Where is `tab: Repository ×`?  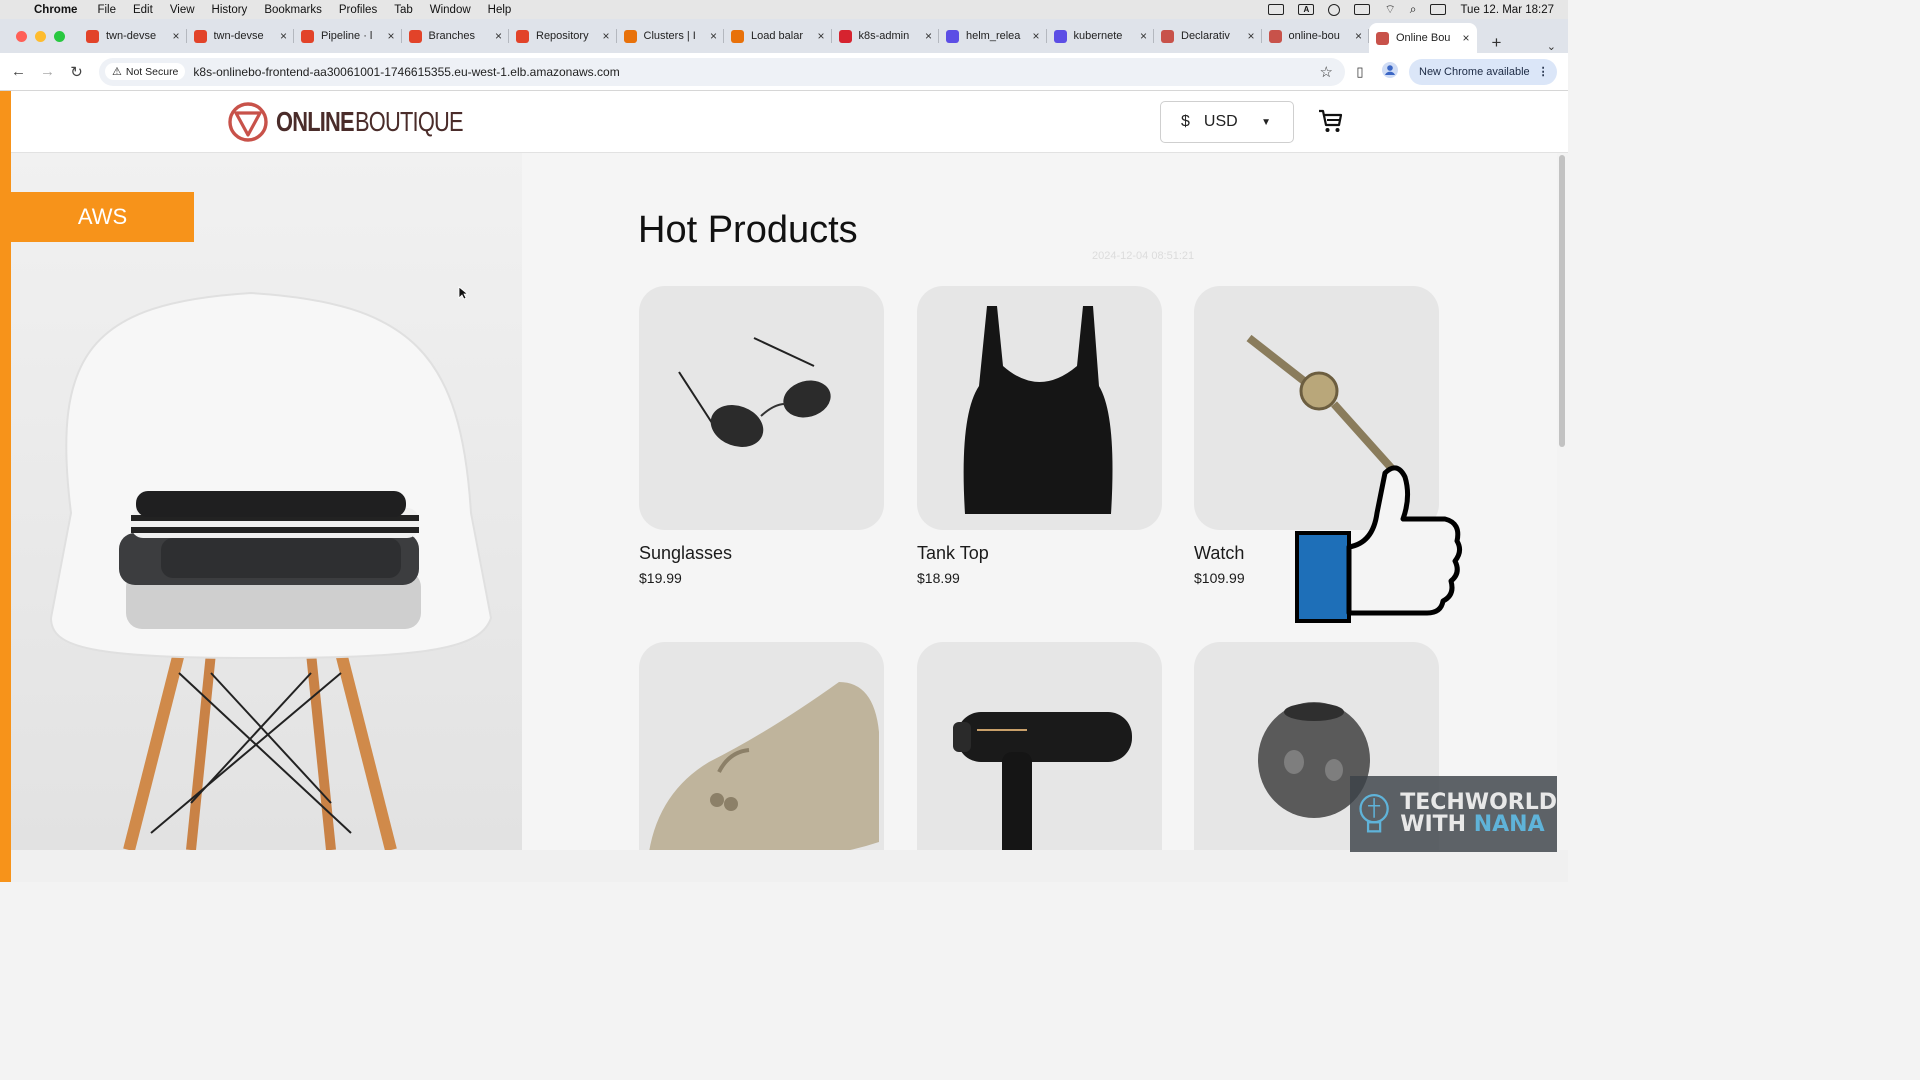 tab: Repository × is located at coordinates (563, 36).